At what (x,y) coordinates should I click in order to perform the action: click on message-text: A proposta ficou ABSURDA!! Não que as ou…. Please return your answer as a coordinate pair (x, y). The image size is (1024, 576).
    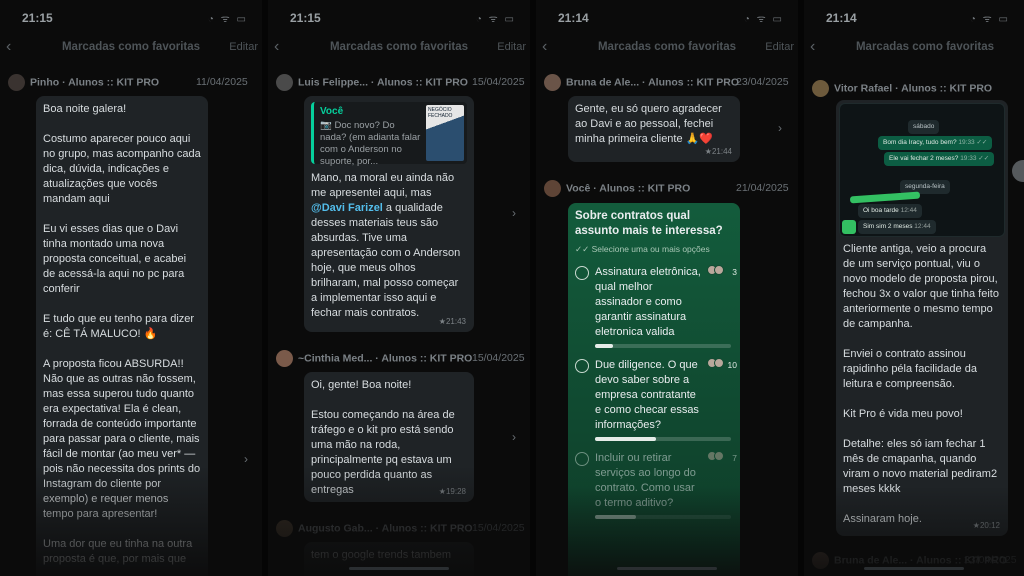
    Looking at the image, I should click on (122, 439).